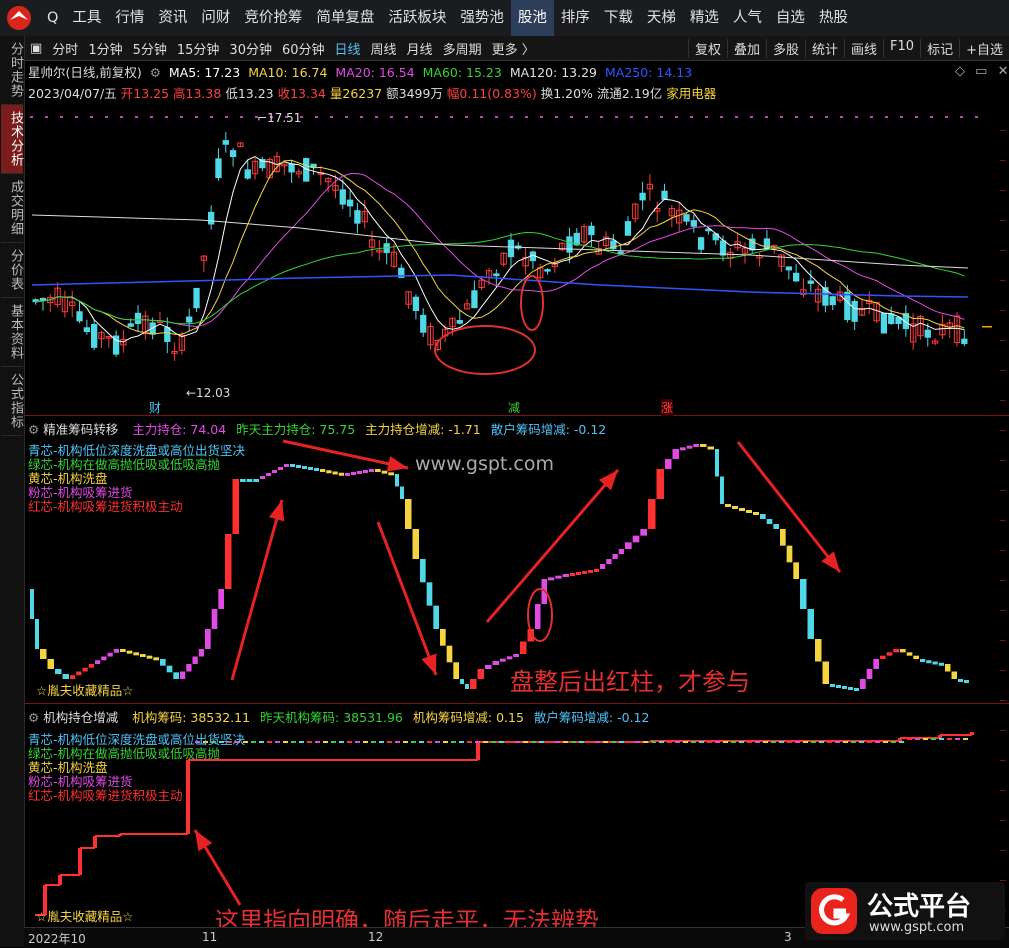 This screenshot has width=1009, height=948. What do you see at coordinates (667, 407) in the screenshot?
I see `marker-zhang: 涨` at bounding box center [667, 407].